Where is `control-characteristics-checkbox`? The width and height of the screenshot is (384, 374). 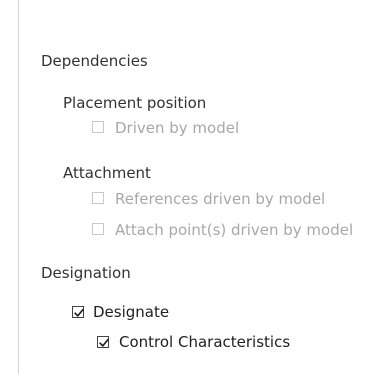
control-characteristics-checkbox is located at coordinates (103, 342).